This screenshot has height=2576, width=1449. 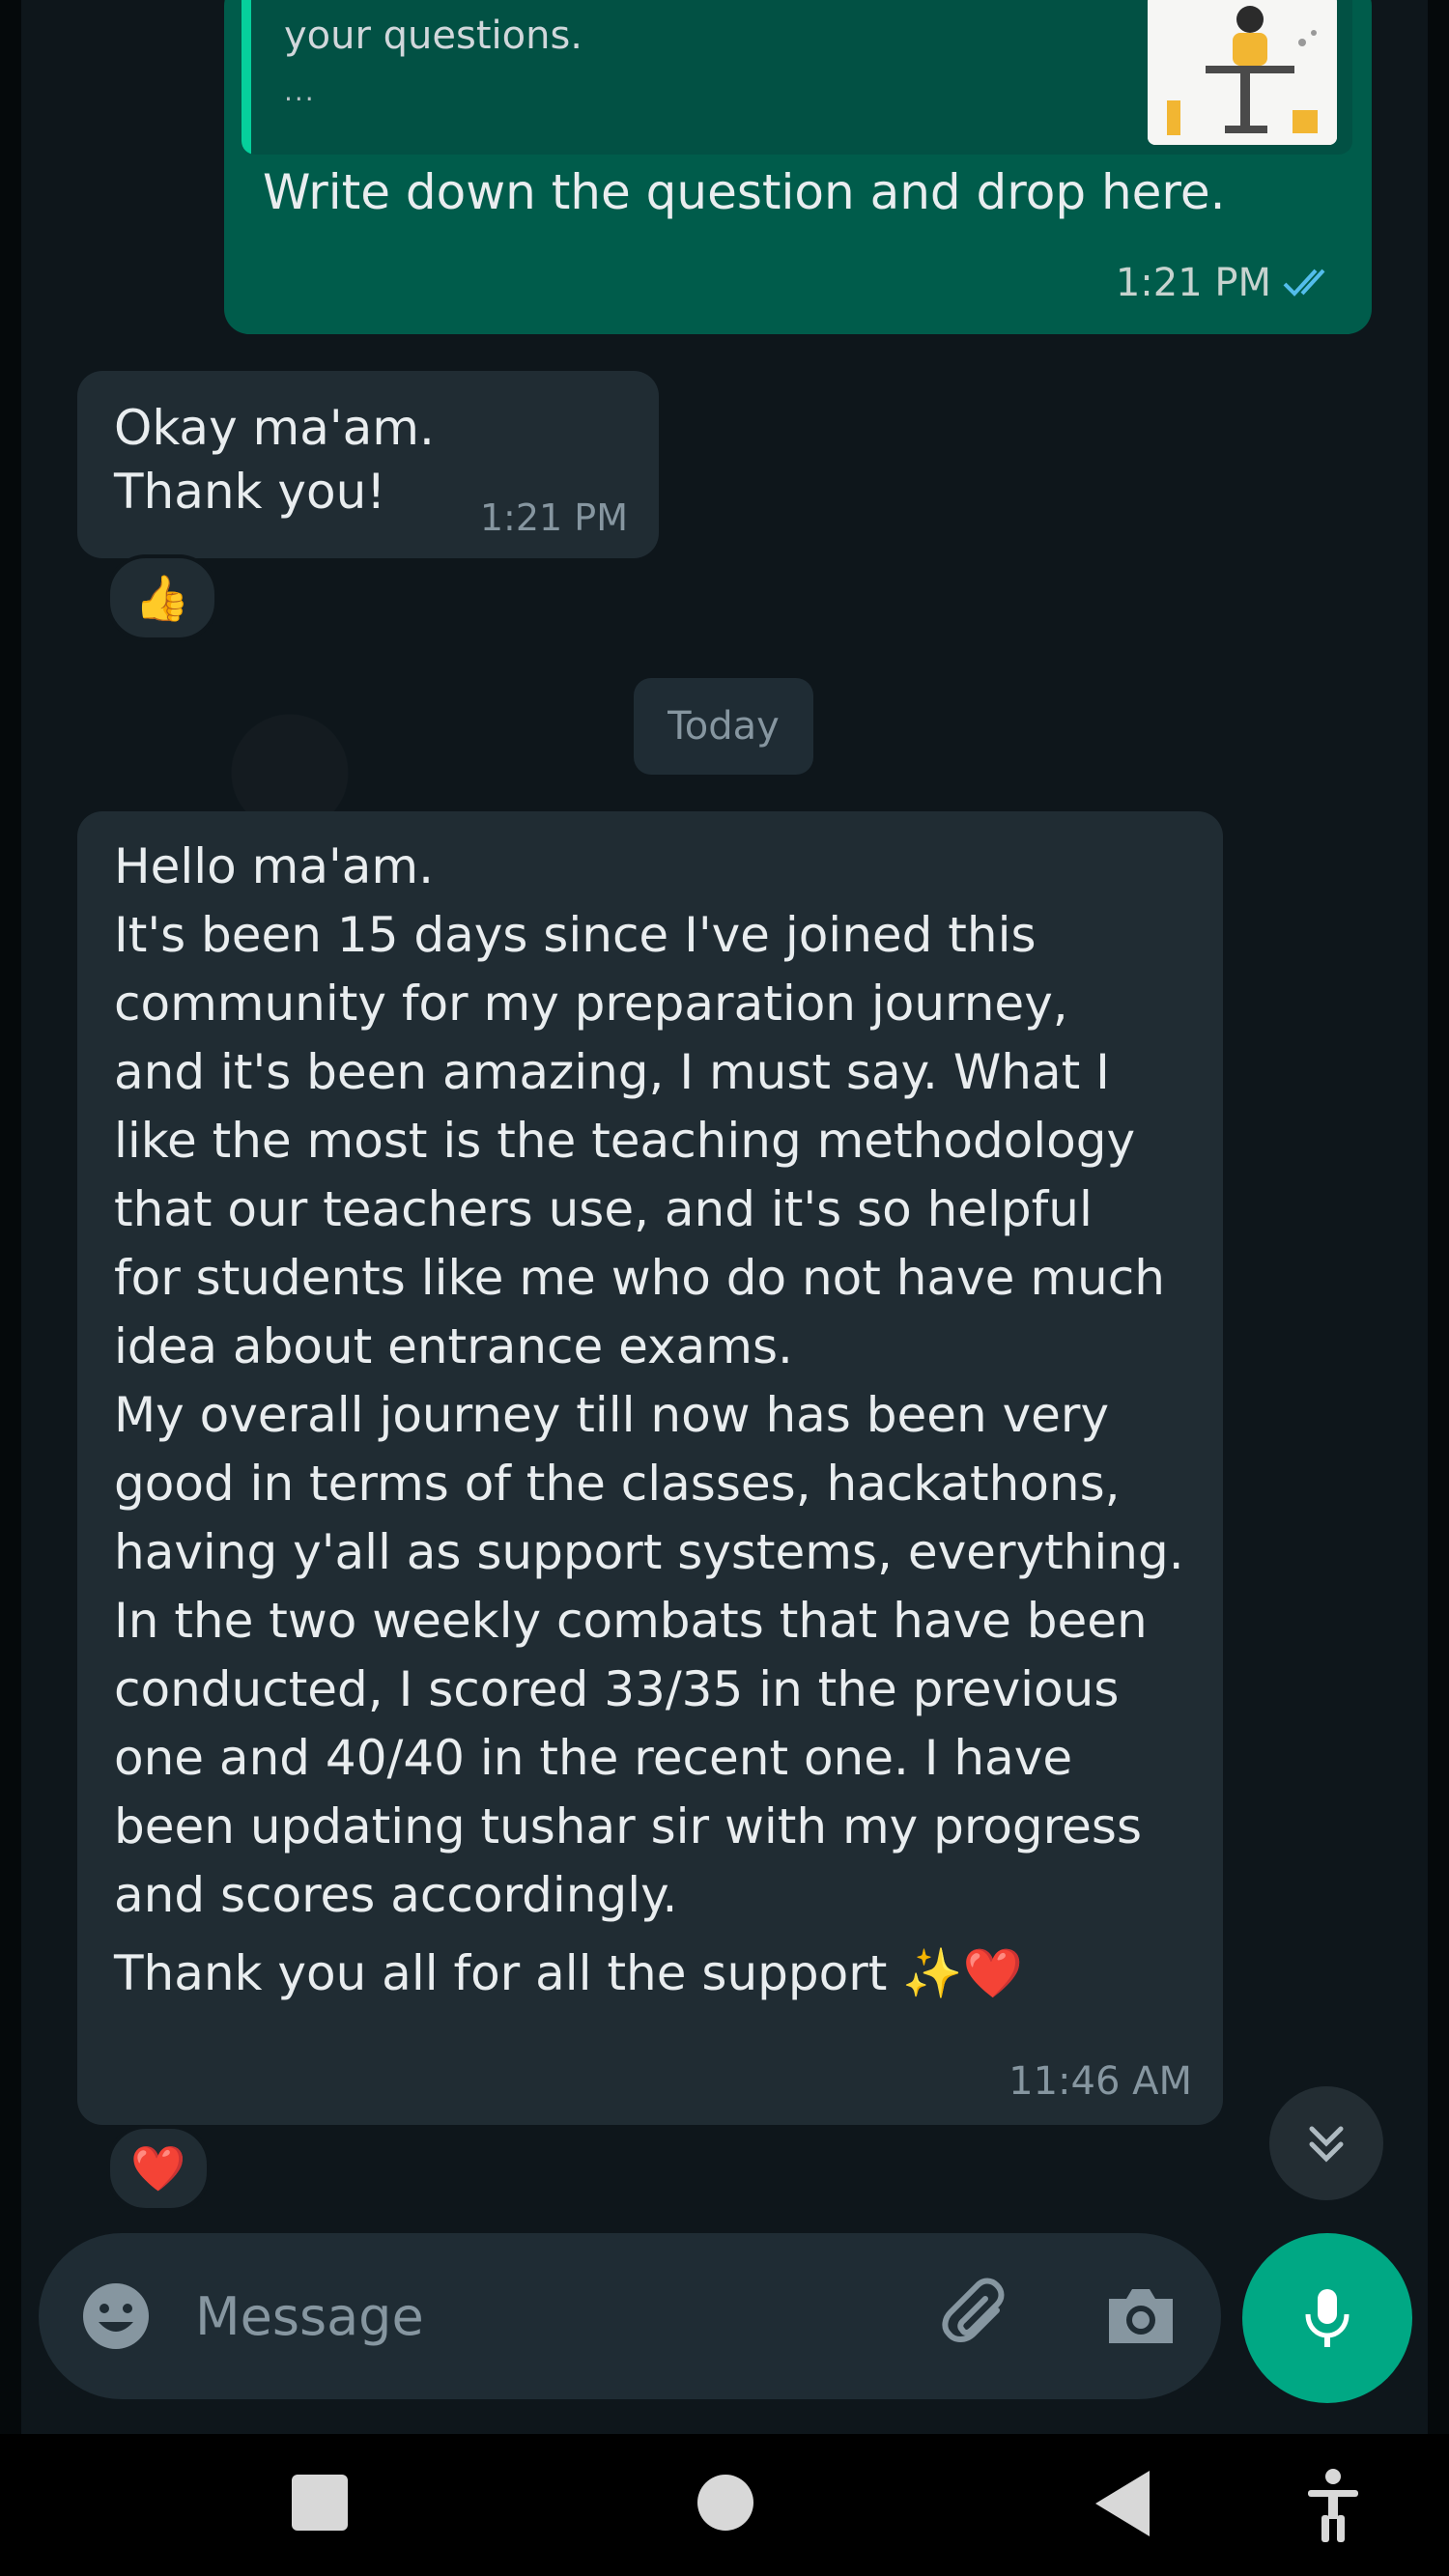 I want to click on quoted-text: your questions., so click(x=433, y=36).